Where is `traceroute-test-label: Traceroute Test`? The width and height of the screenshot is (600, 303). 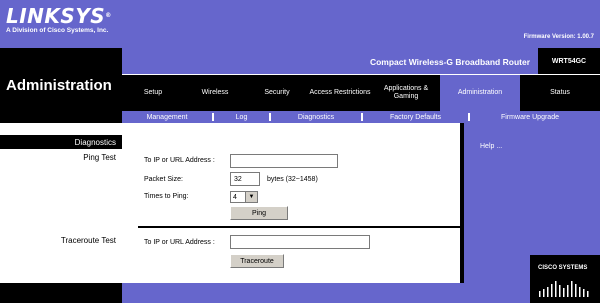 traceroute-test-label: Traceroute Test is located at coordinates (88, 240).